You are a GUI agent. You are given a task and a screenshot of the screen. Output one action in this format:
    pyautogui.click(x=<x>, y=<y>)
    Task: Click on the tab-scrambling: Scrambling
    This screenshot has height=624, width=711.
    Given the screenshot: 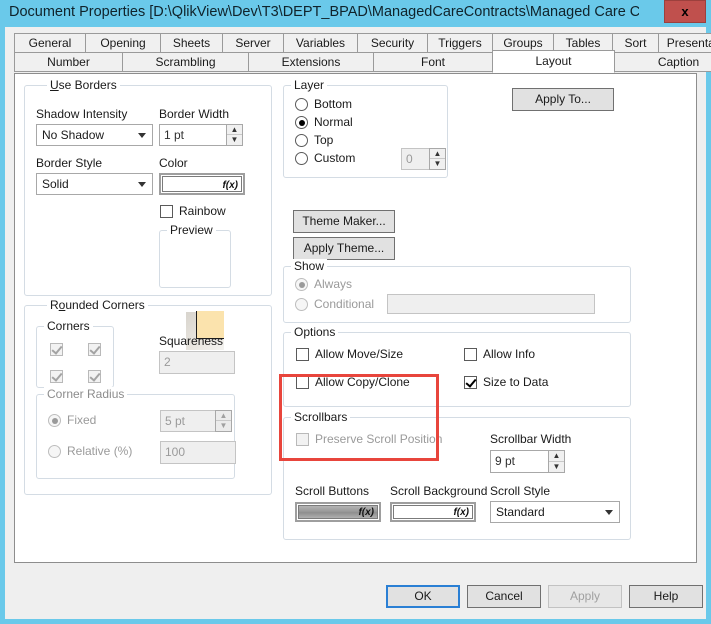 What is the action you would take?
    pyautogui.click(x=185, y=62)
    